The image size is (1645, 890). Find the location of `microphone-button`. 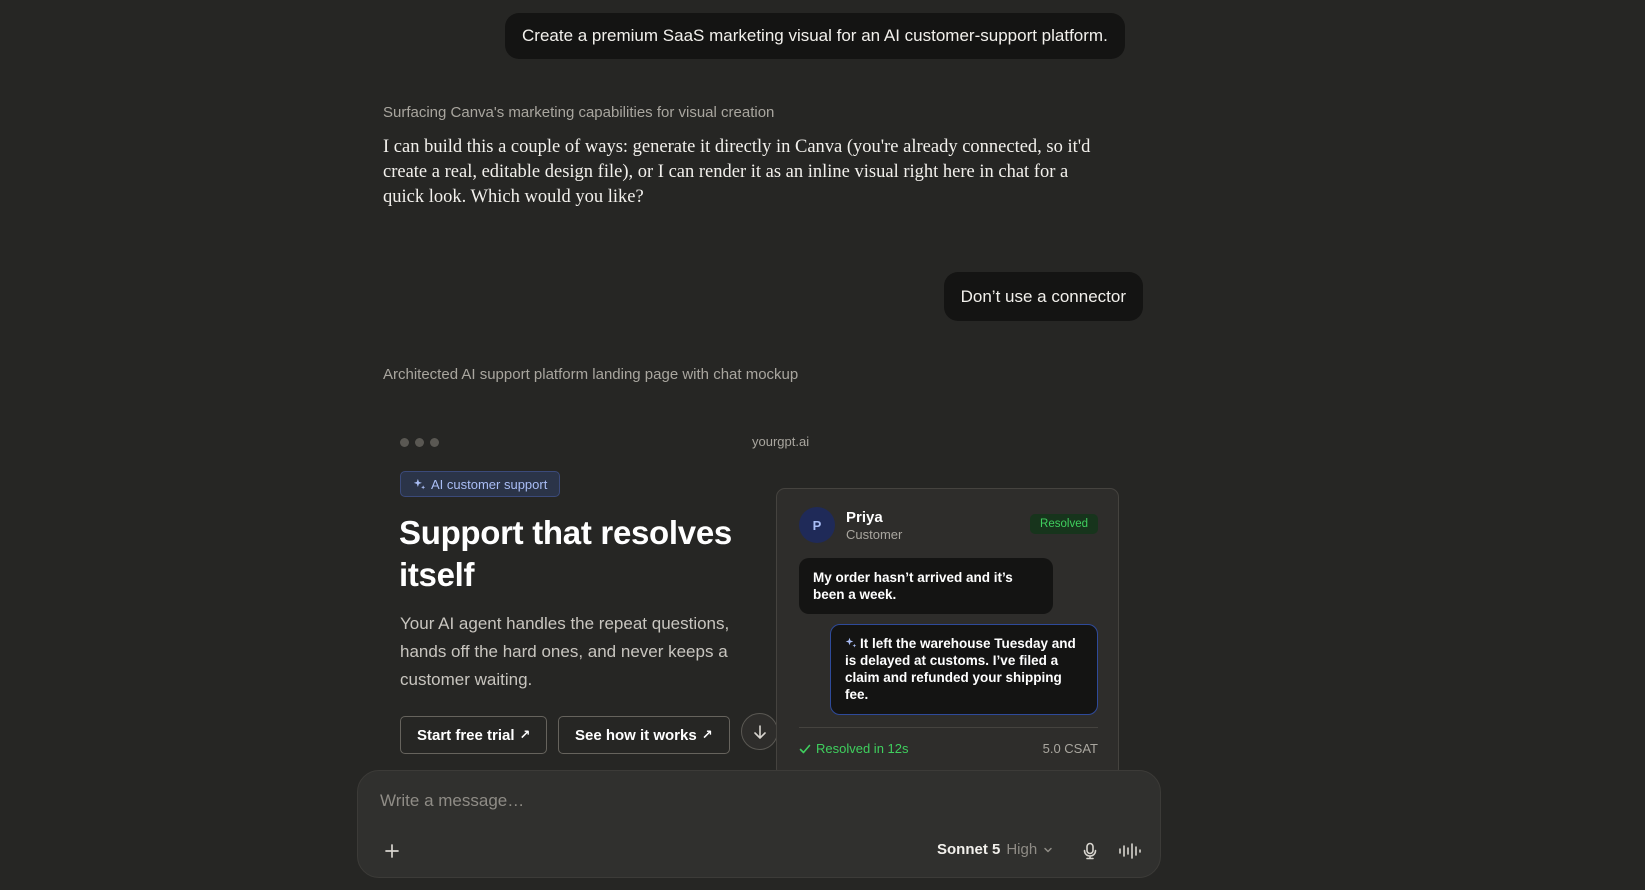

microphone-button is located at coordinates (1090, 851).